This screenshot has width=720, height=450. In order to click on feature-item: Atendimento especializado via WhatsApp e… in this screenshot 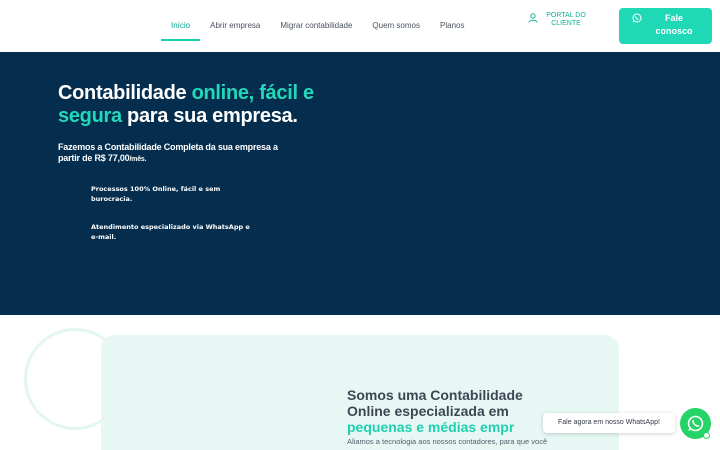, I will do `click(170, 232)`.